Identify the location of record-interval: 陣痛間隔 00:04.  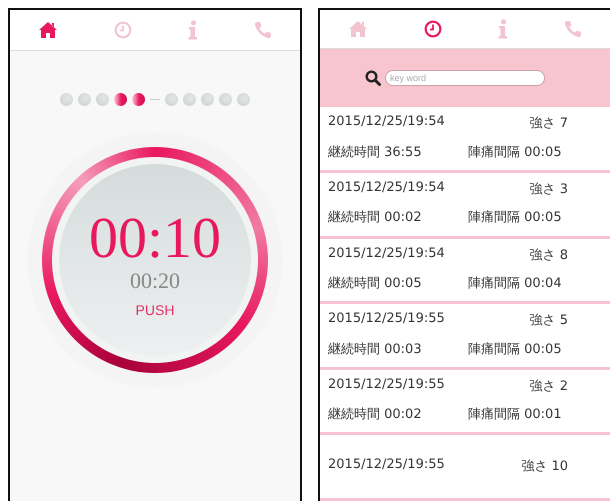
(515, 283).